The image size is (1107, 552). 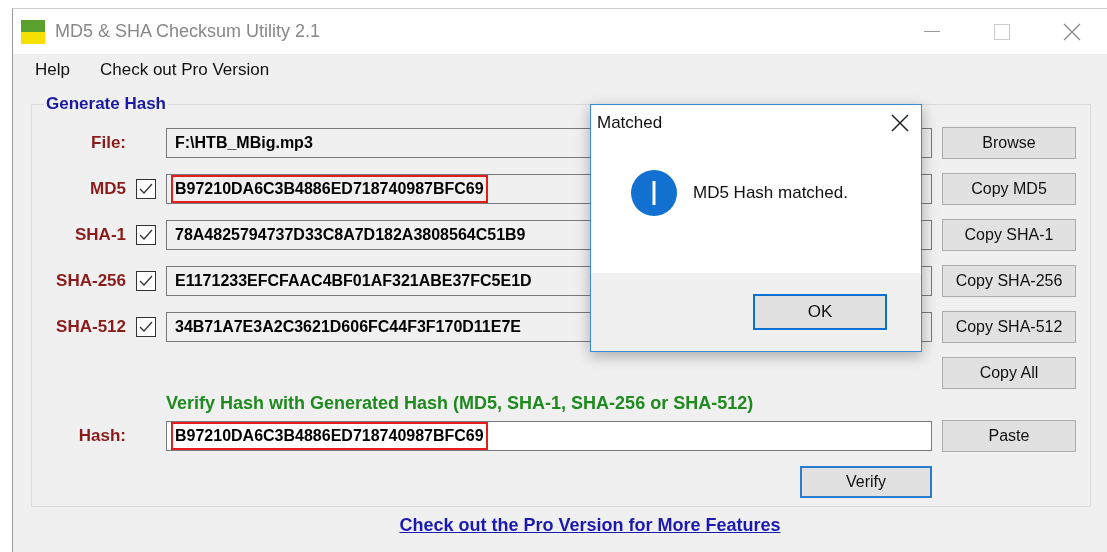 What do you see at coordinates (932, 31) in the screenshot?
I see `minimize-icon` at bounding box center [932, 31].